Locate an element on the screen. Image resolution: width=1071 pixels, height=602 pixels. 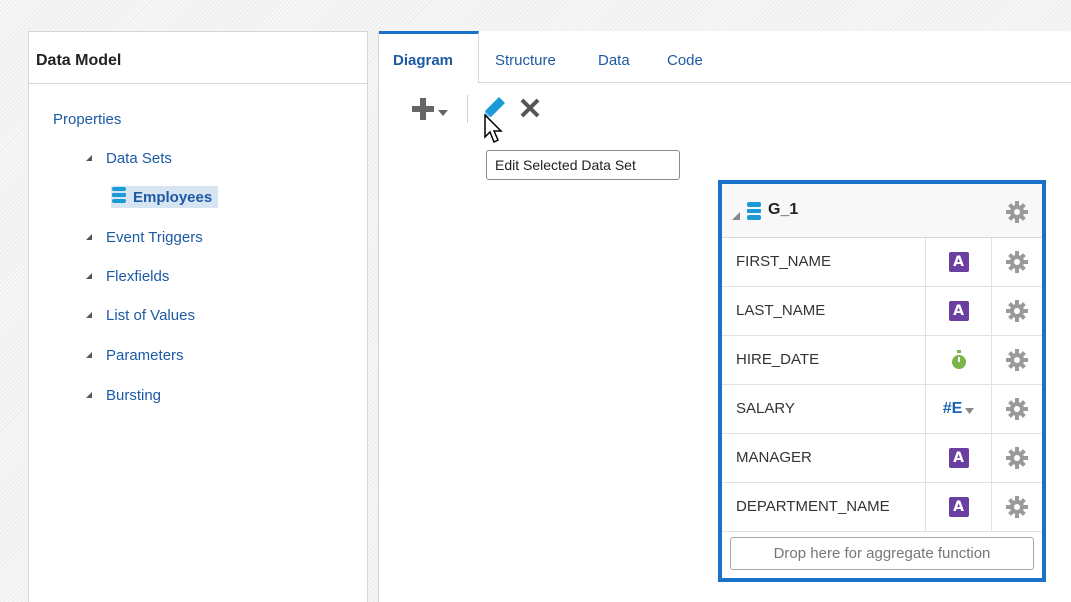
date-type-icon is located at coordinates (958, 360).